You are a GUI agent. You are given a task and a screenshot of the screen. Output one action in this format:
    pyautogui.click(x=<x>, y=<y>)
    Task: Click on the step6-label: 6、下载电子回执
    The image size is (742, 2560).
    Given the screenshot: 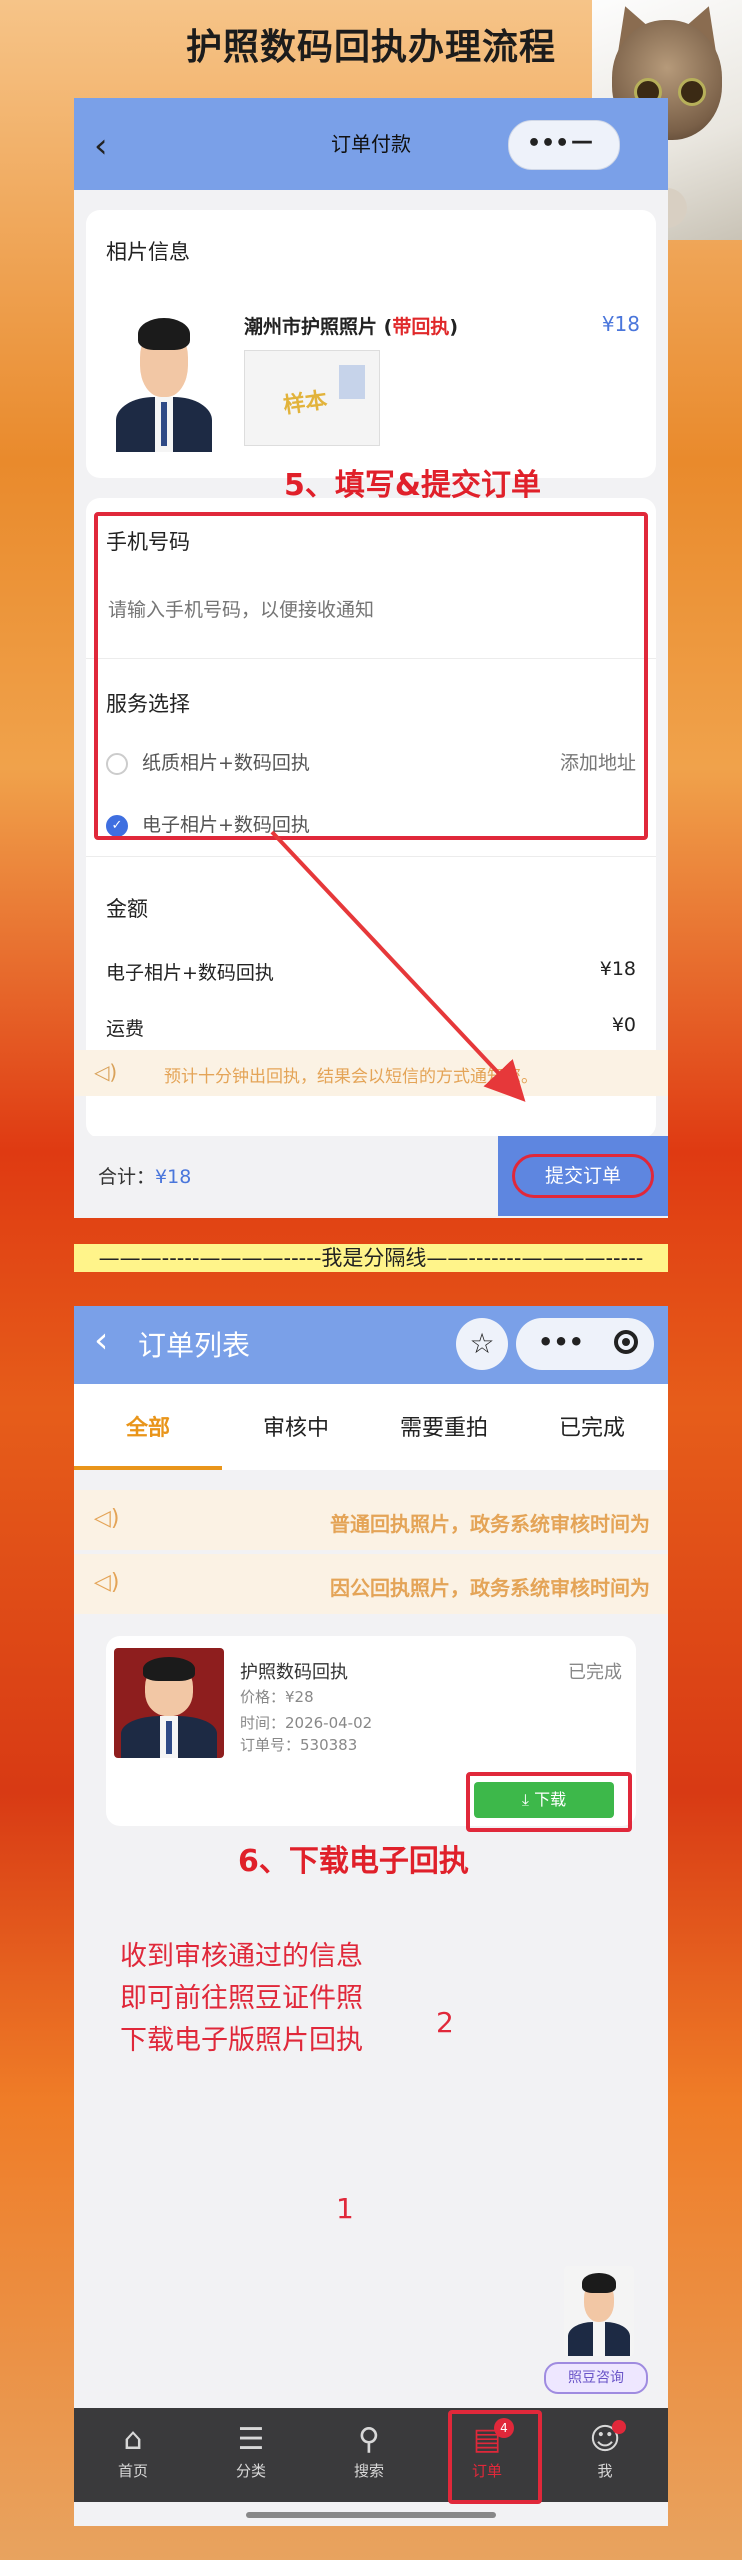 What is the action you would take?
    pyautogui.click(x=353, y=1861)
    